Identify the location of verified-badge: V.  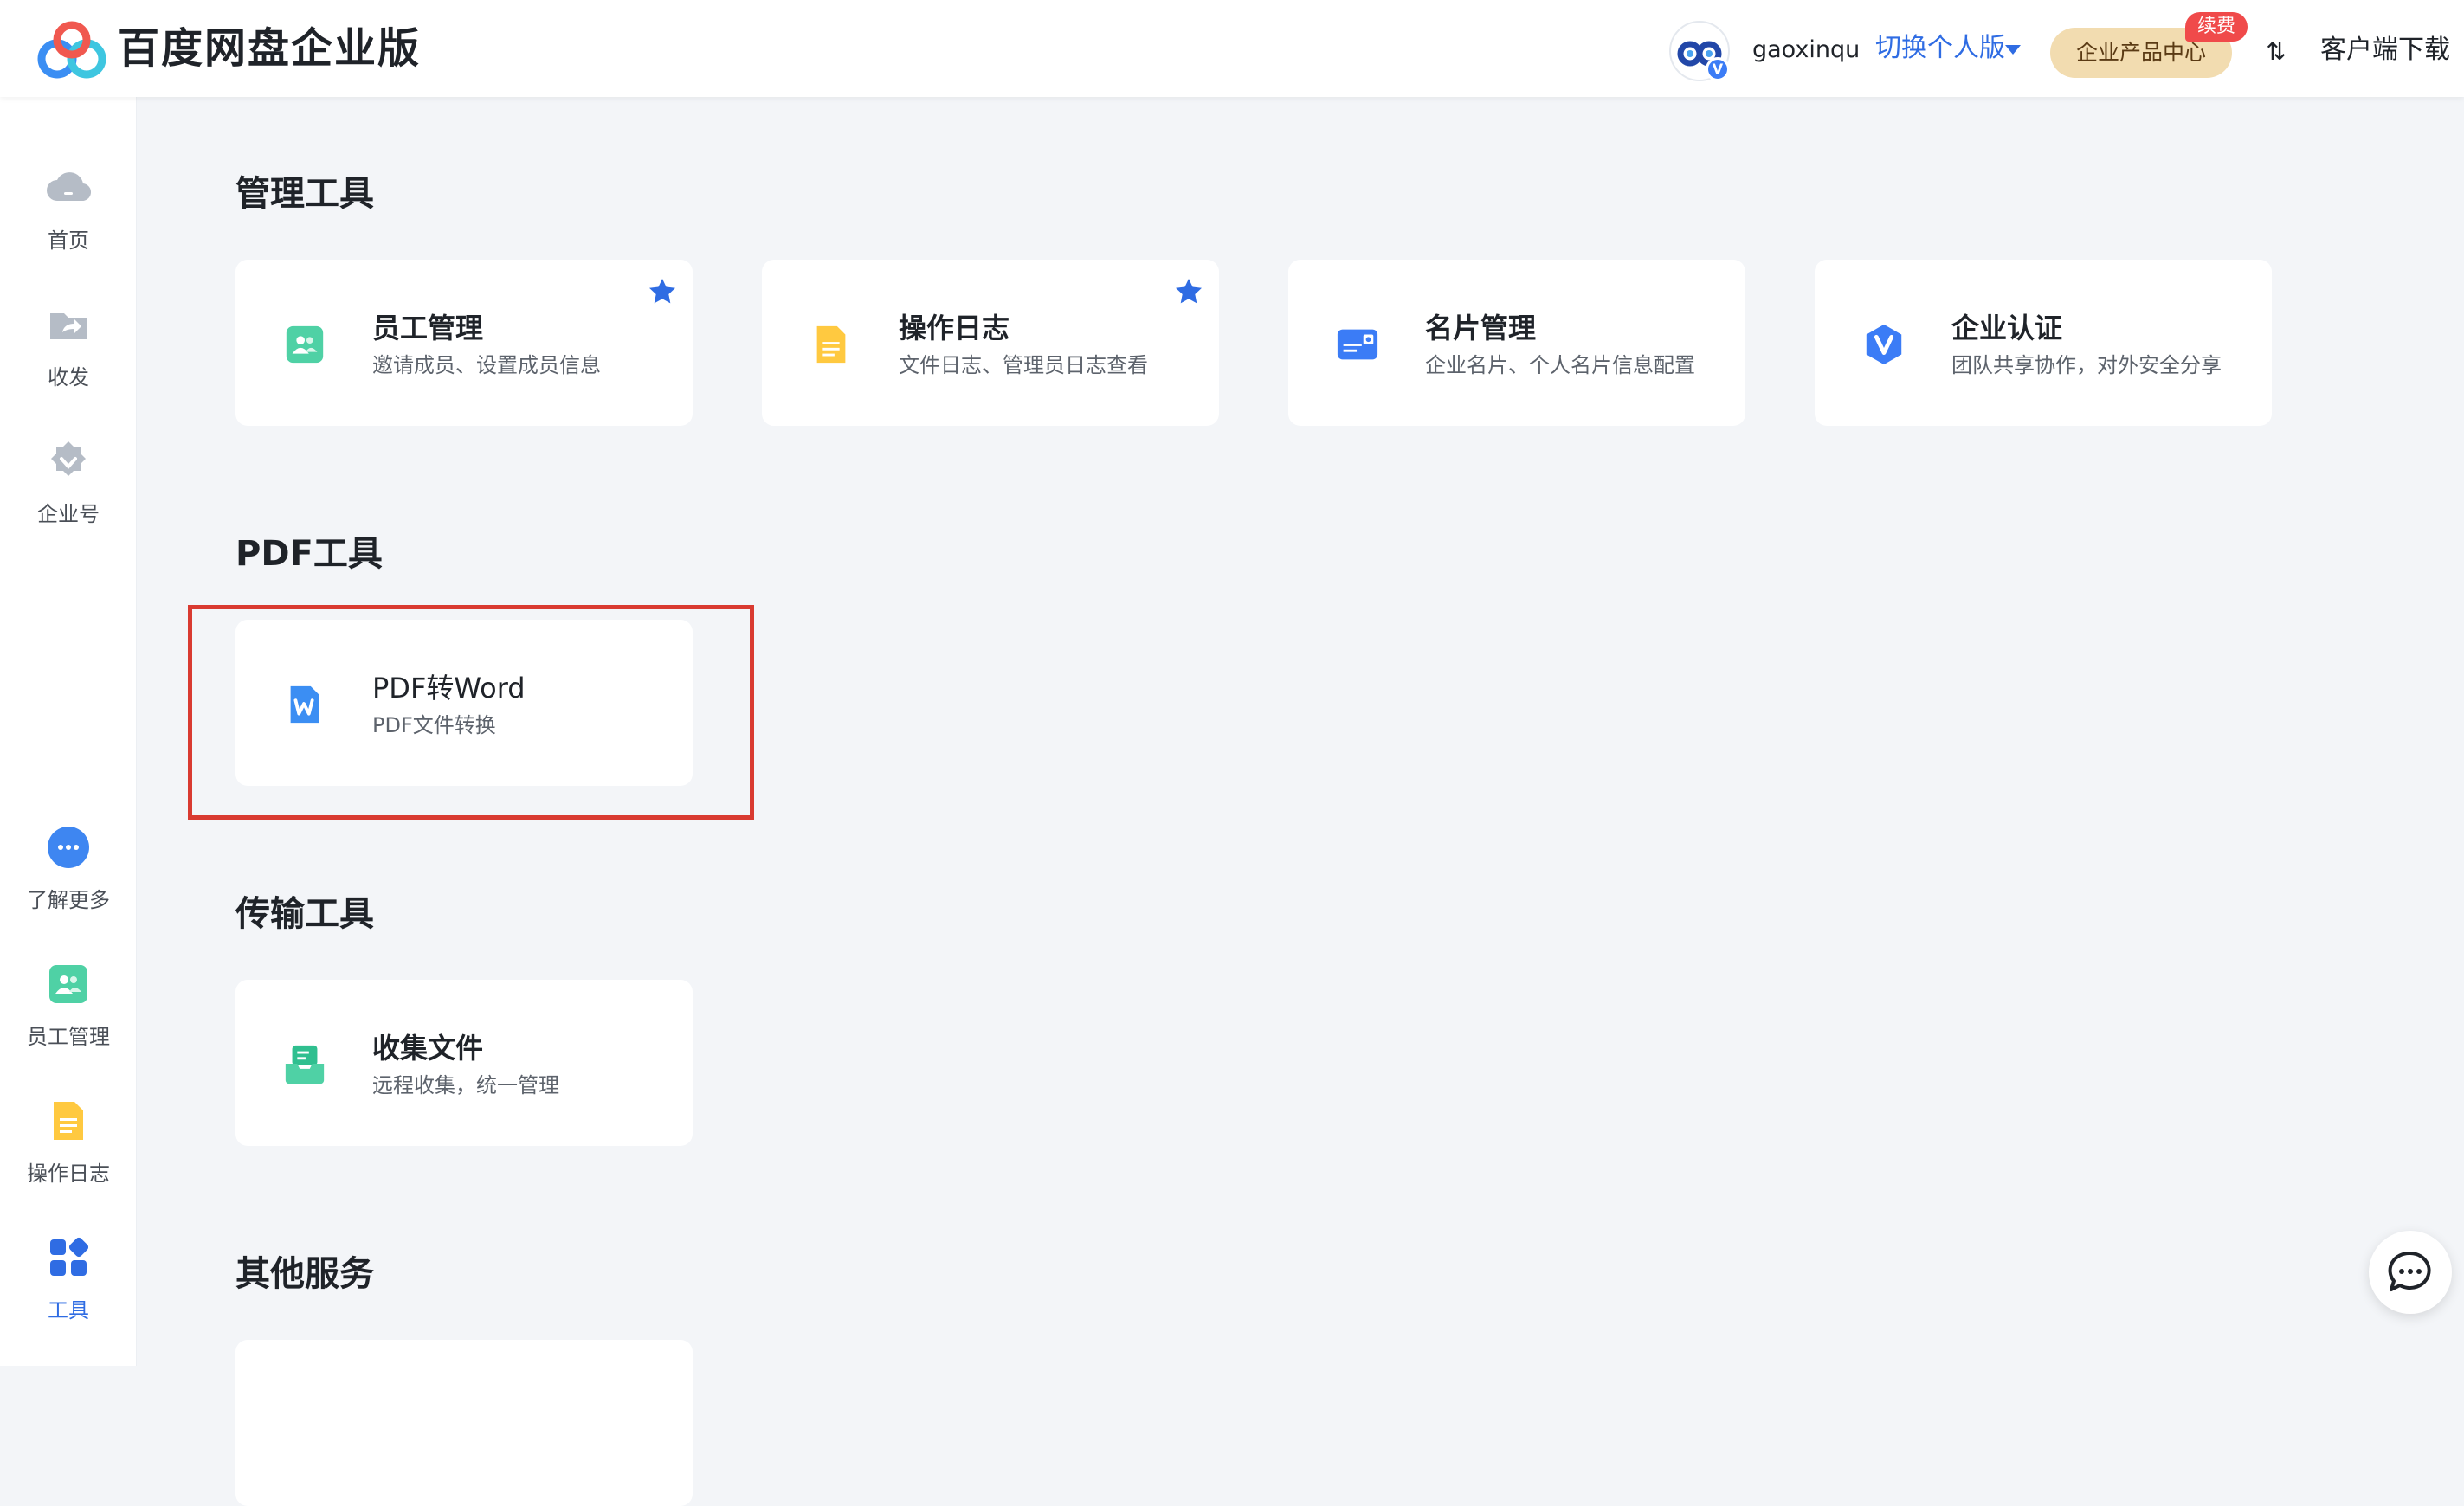
(1718, 69).